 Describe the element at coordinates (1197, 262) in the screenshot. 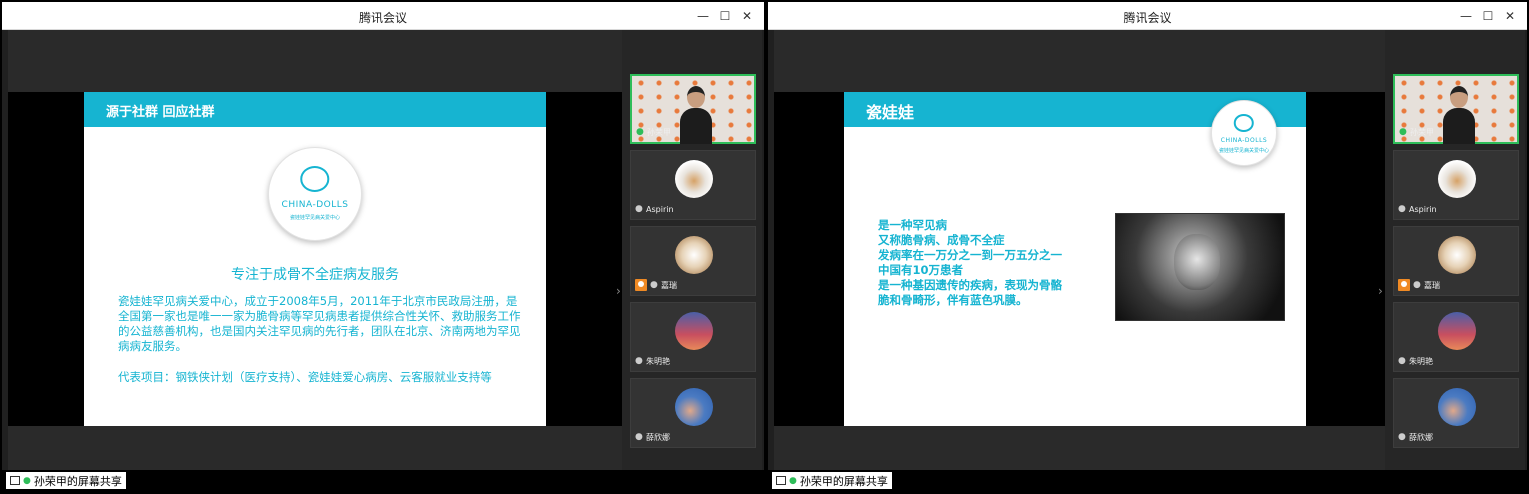

I see `child-face` at that location.